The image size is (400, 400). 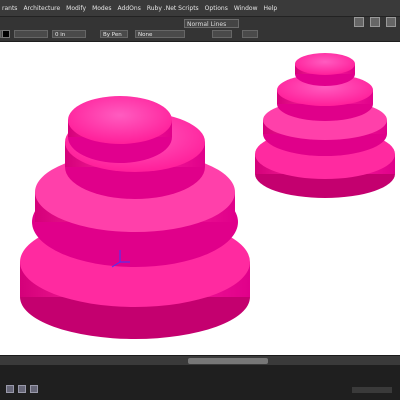 I want to click on scrollbar-thumb, so click(x=228, y=361).